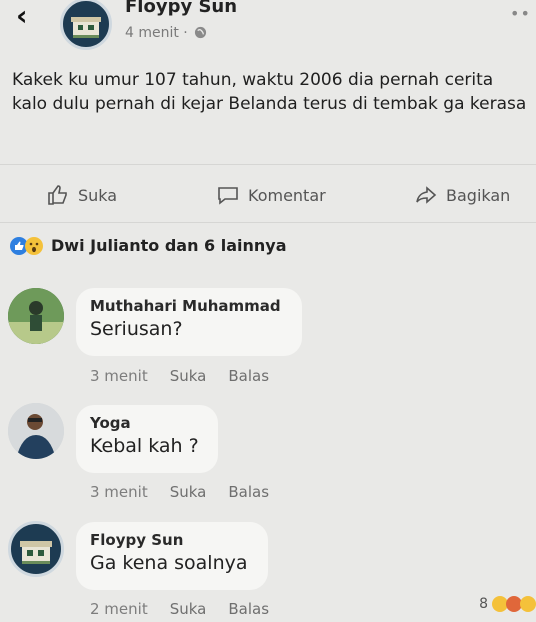 Image resolution: width=536 pixels, height=622 pixels. I want to click on more-options-icon: • •, so click(520, 13).